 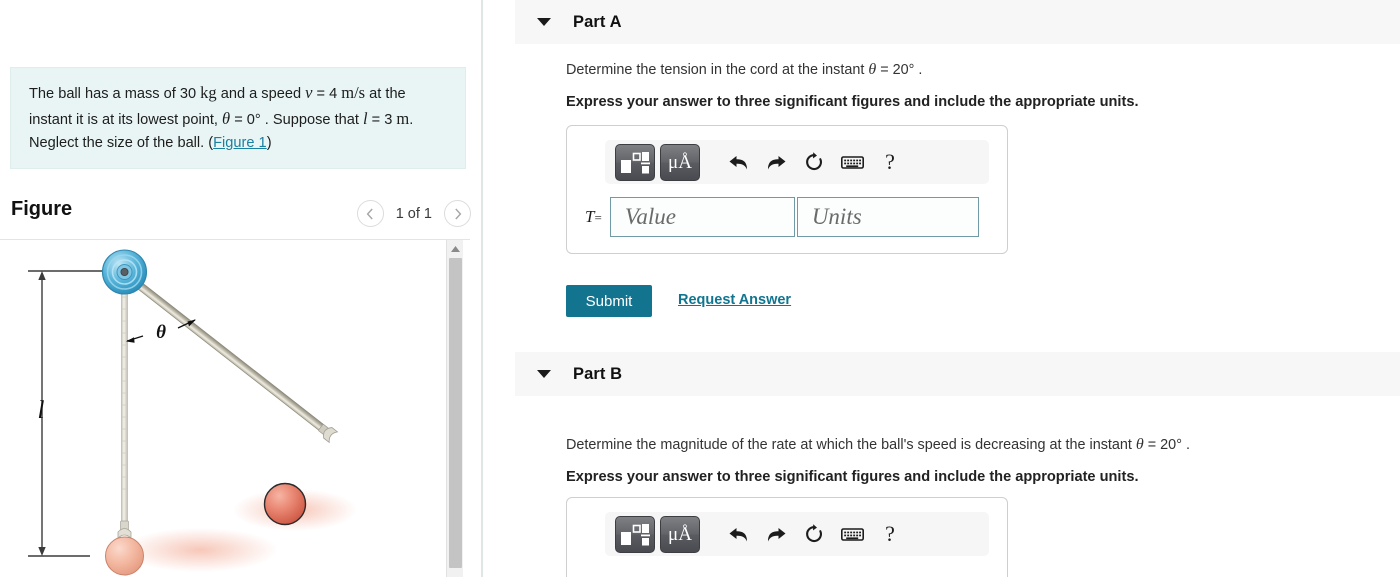 I want to click on label-angle-theta: θ, so click(x=161, y=332).